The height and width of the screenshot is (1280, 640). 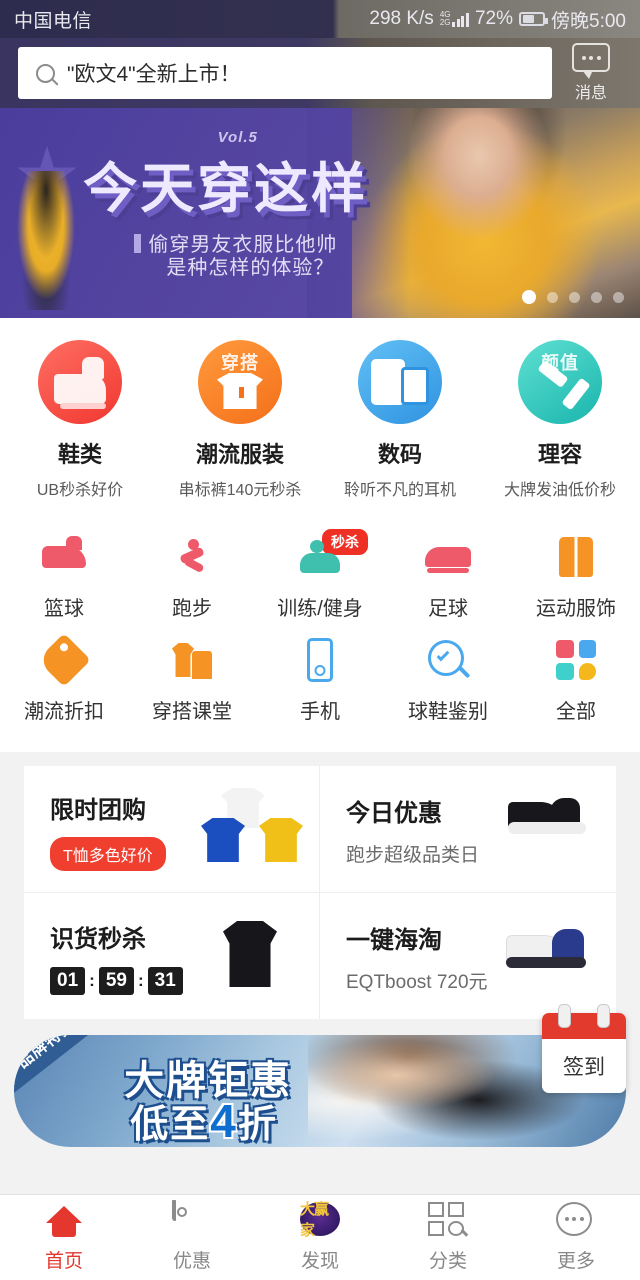 I want to click on sub-category-discount: 潮流折扣, so click(x=64, y=678).